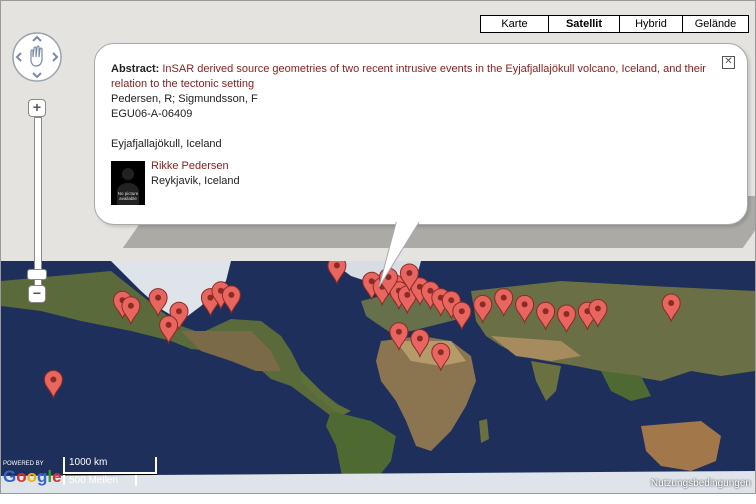 Image resolution: width=756 pixels, height=504 pixels. I want to click on zoom-control: + −, so click(37, 204).